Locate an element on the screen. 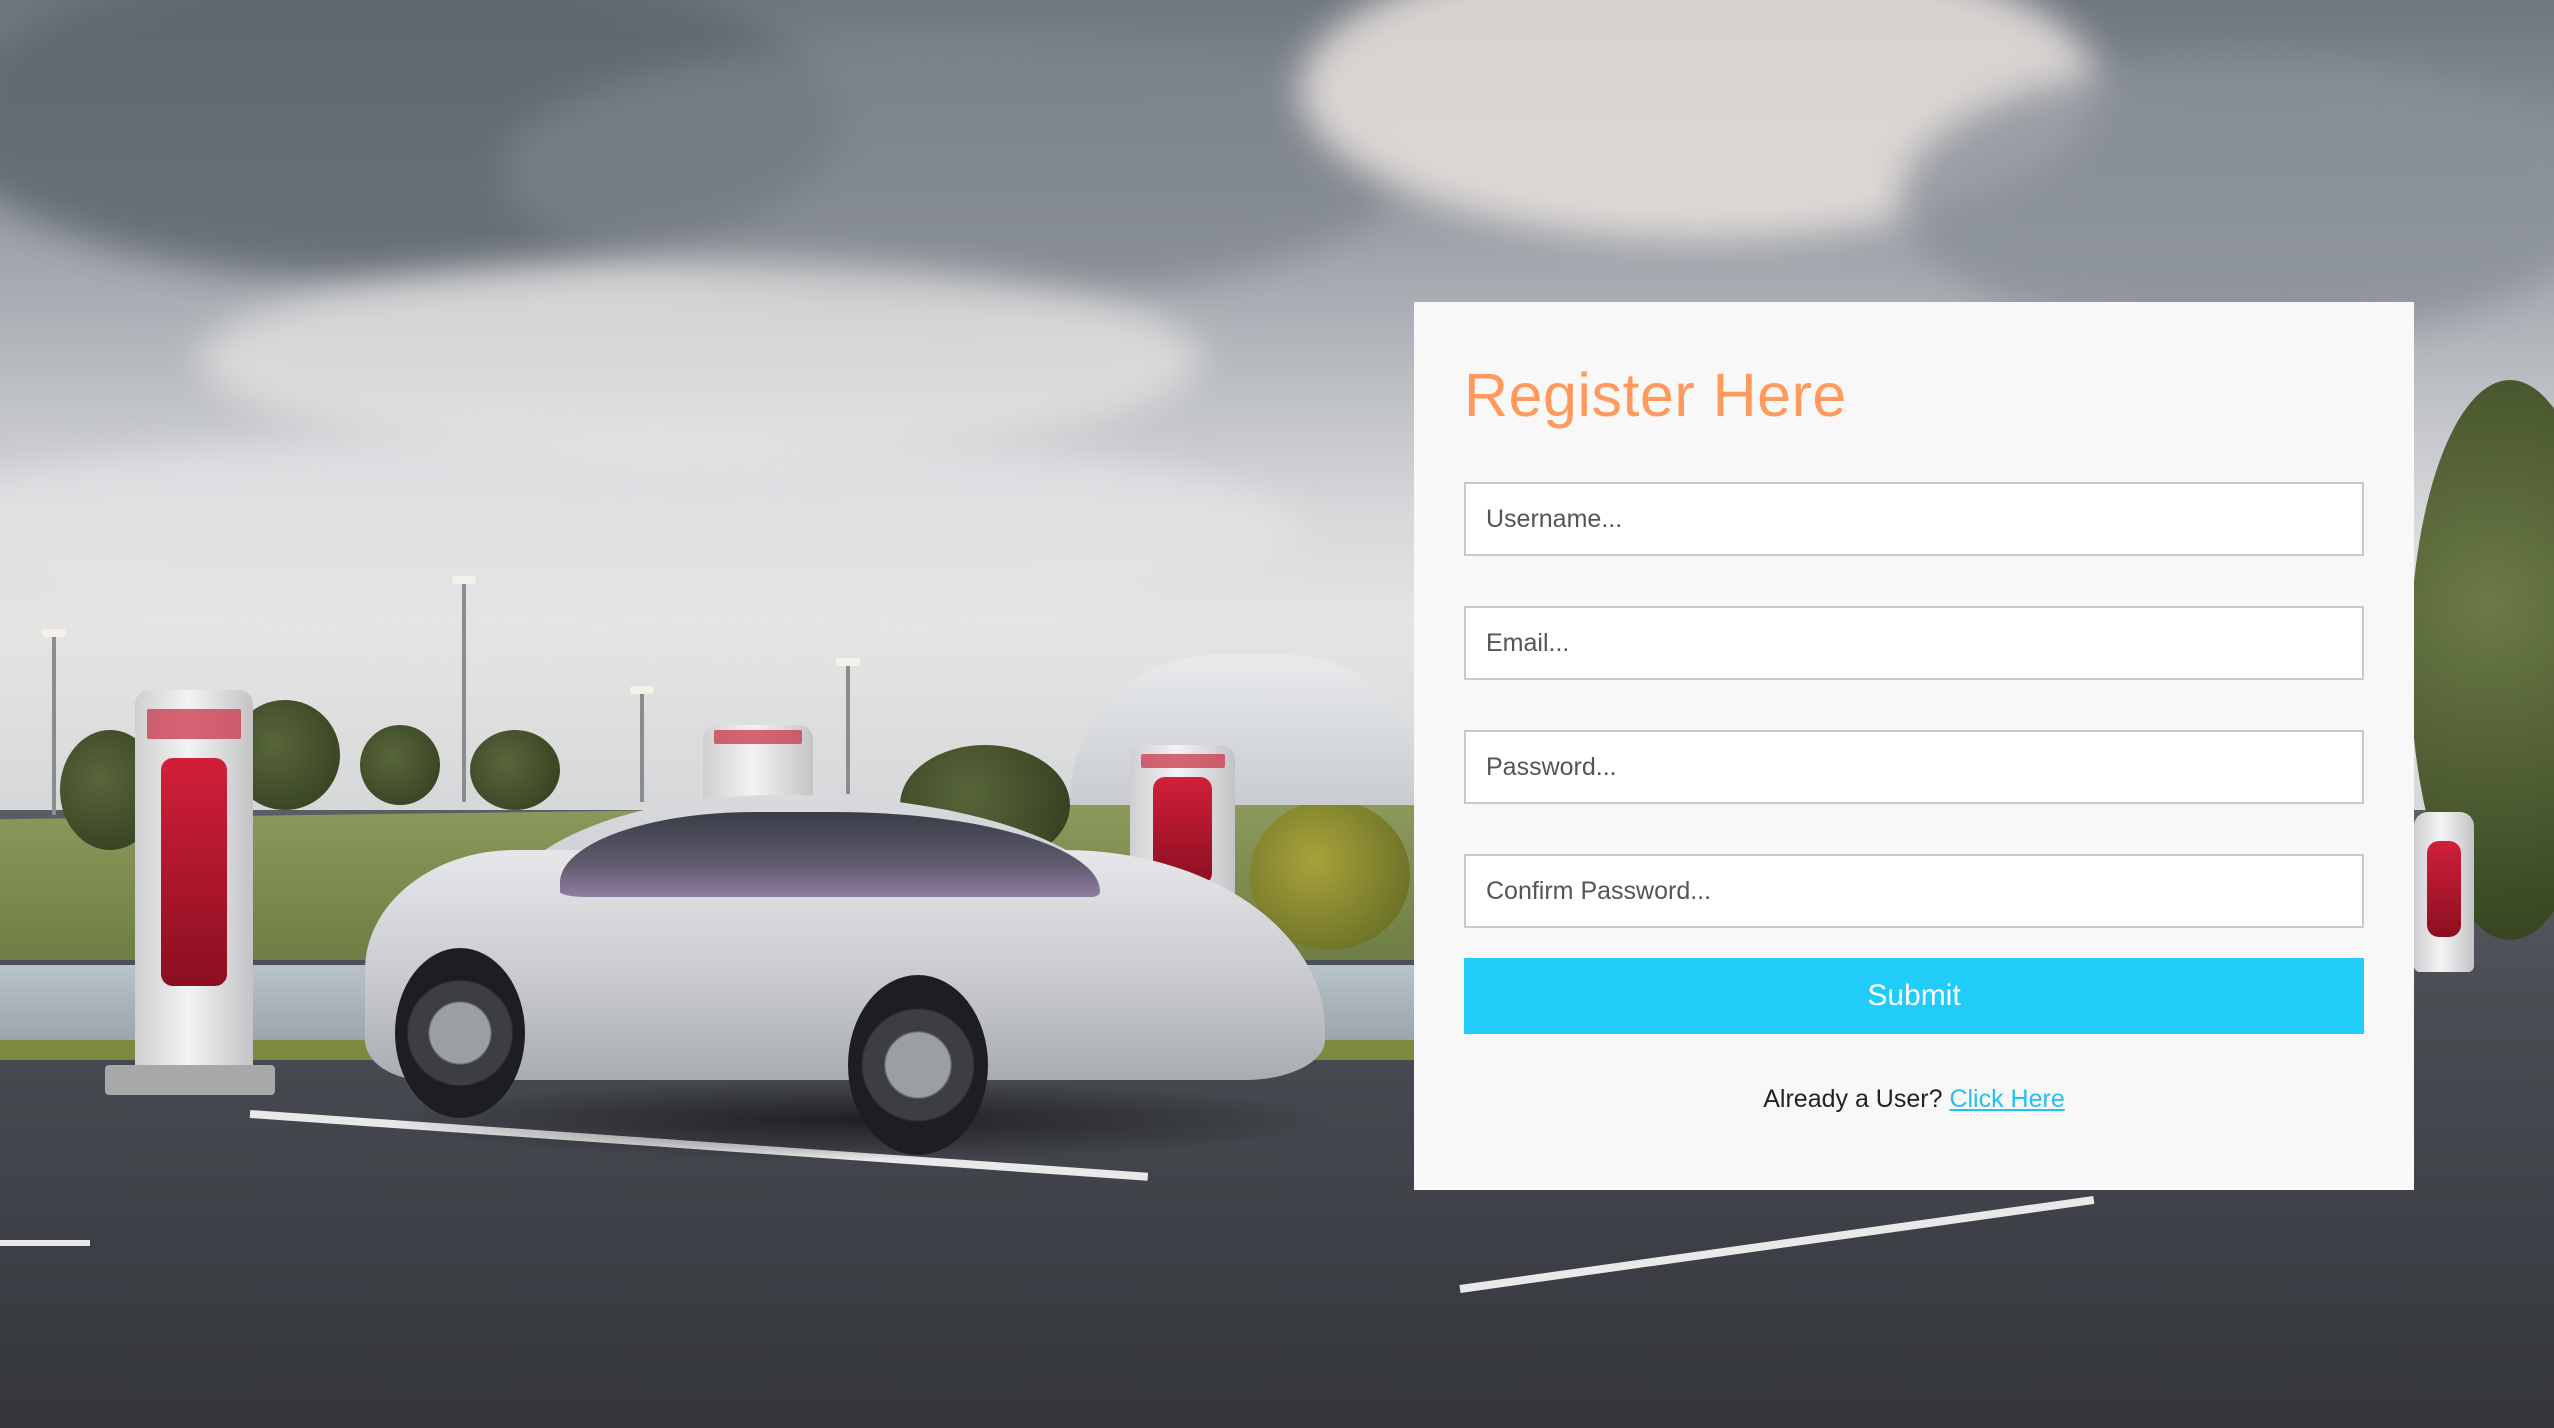 The width and height of the screenshot is (2554, 1428). login-link: Click Here is located at coordinates (2006, 1099).